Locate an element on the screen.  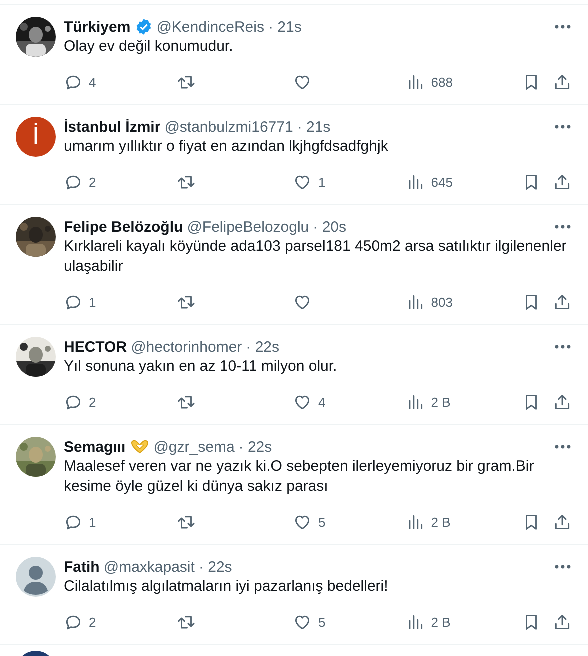
views-button: 803 is located at coordinates (463, 302).